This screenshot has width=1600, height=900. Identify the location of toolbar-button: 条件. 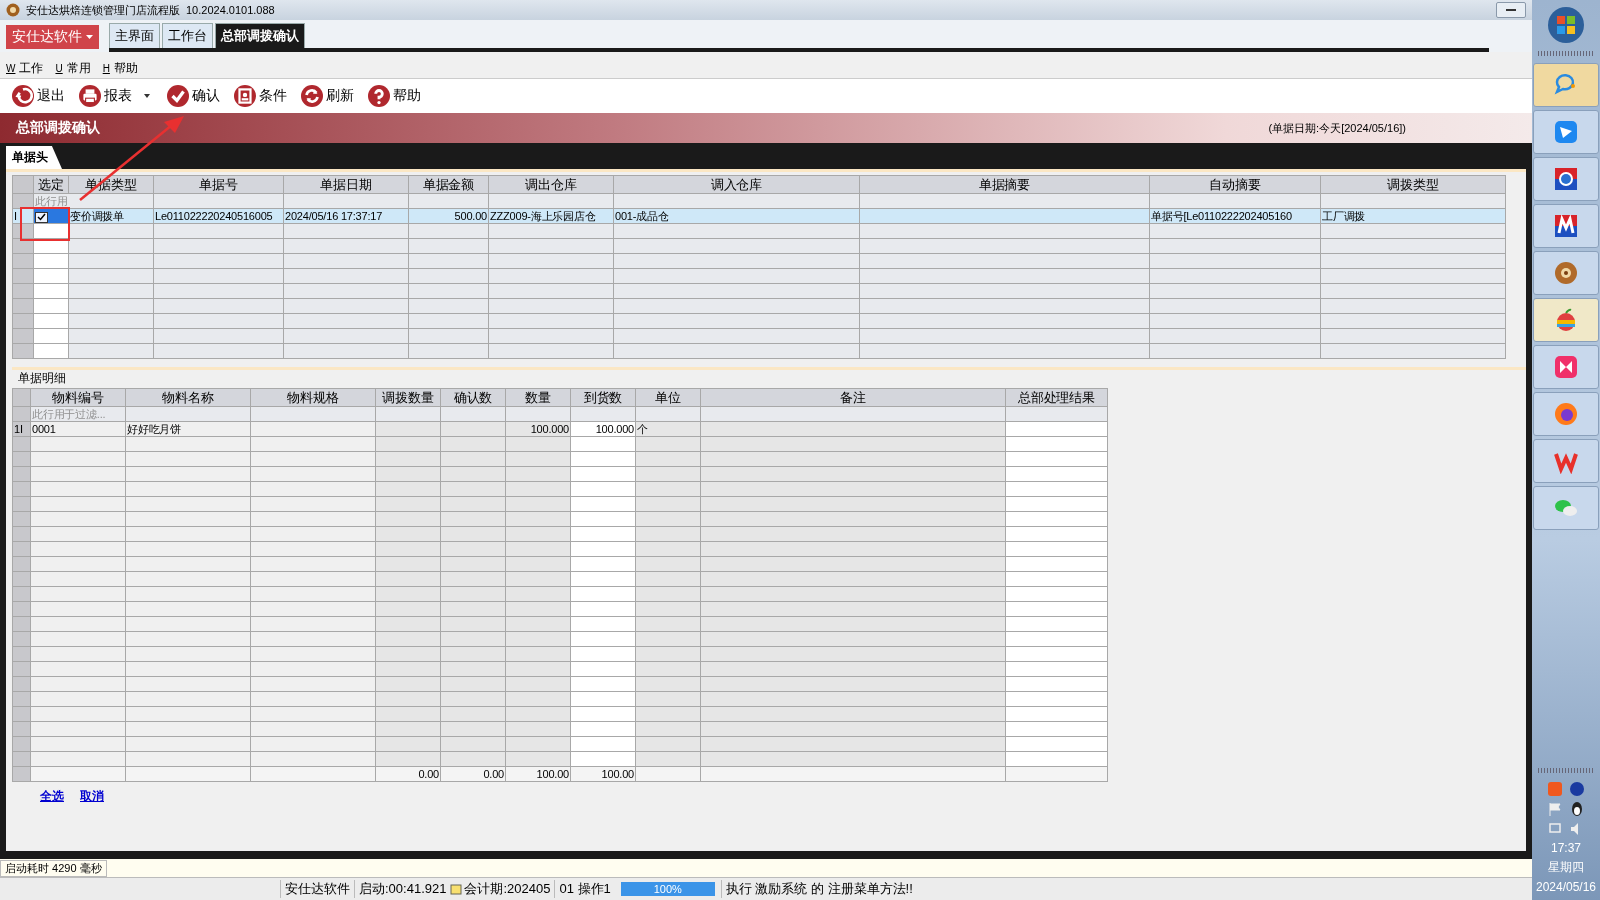
(260, 96).